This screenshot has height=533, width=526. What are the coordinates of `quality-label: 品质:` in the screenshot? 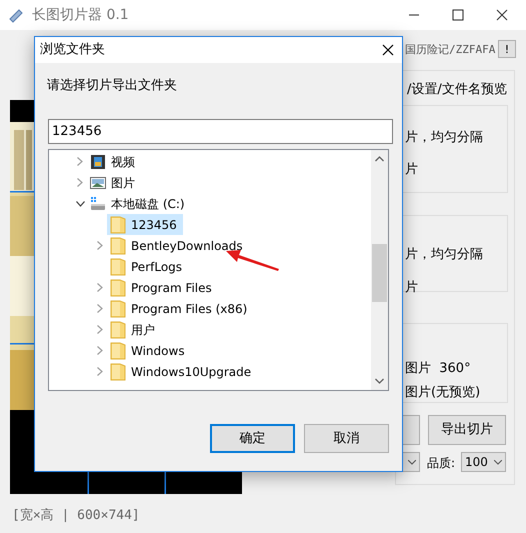 It's located at (441, 463).